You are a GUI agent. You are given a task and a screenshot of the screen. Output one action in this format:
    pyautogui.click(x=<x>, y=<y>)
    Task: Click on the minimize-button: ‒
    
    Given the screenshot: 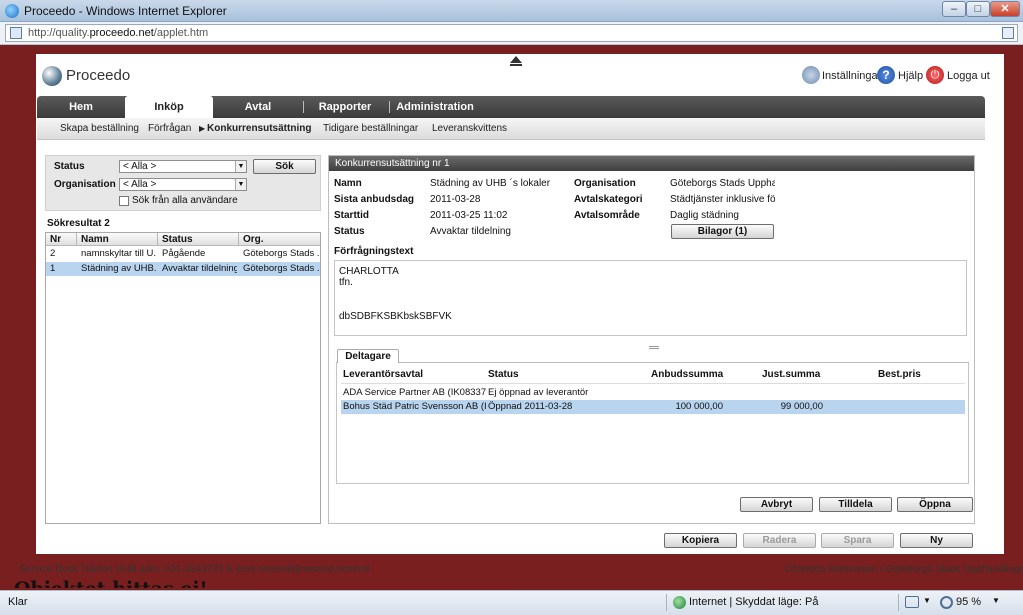 What is the action you would take?
    pyautogui.click(x=954, y=9)
    